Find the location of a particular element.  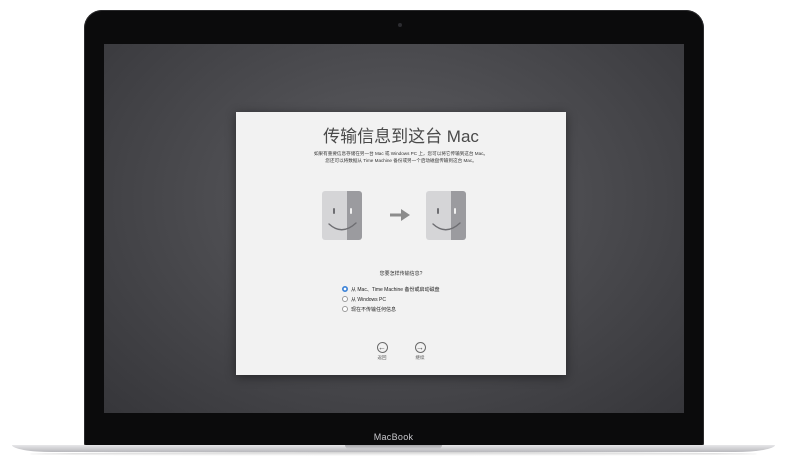

option-no-transfer: 现在不传输任何信息 is located at coordinates (369, 309).